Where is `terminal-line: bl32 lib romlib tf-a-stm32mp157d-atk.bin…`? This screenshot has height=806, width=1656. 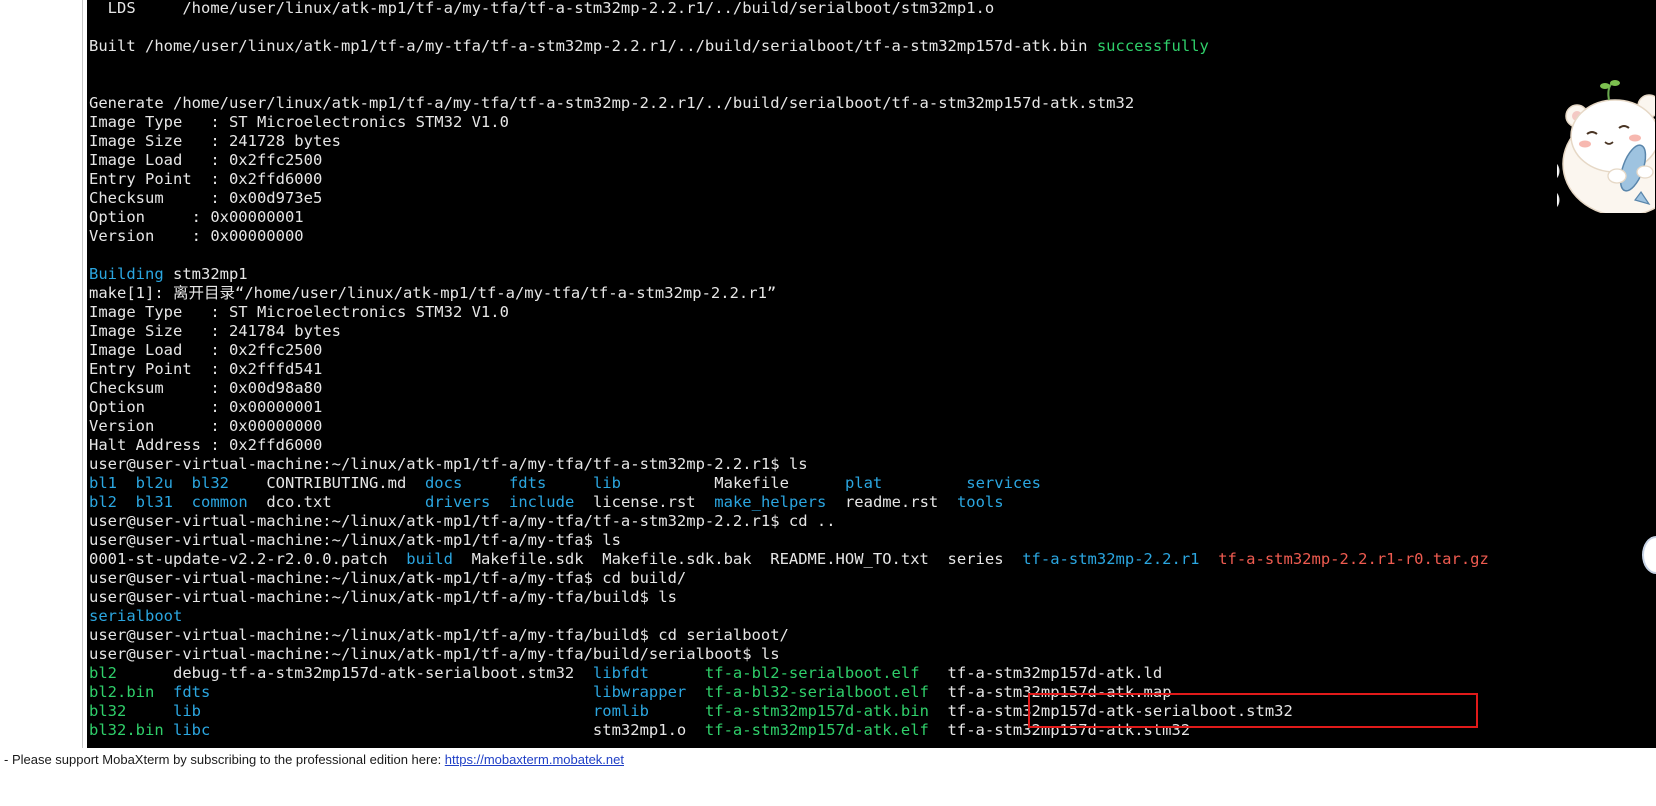
terminal-line: bl32 lib romlib tf-a-stm32mp157d-atk.bin… is located at coordinates (789, 711).